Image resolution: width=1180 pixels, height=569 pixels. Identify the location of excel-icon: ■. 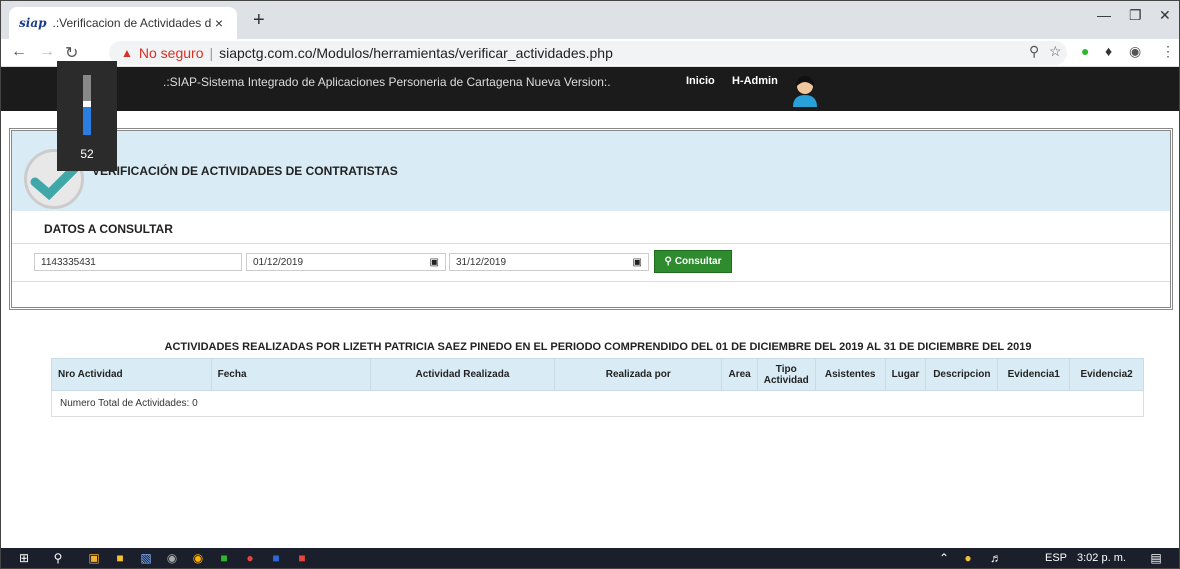
(224, 558).